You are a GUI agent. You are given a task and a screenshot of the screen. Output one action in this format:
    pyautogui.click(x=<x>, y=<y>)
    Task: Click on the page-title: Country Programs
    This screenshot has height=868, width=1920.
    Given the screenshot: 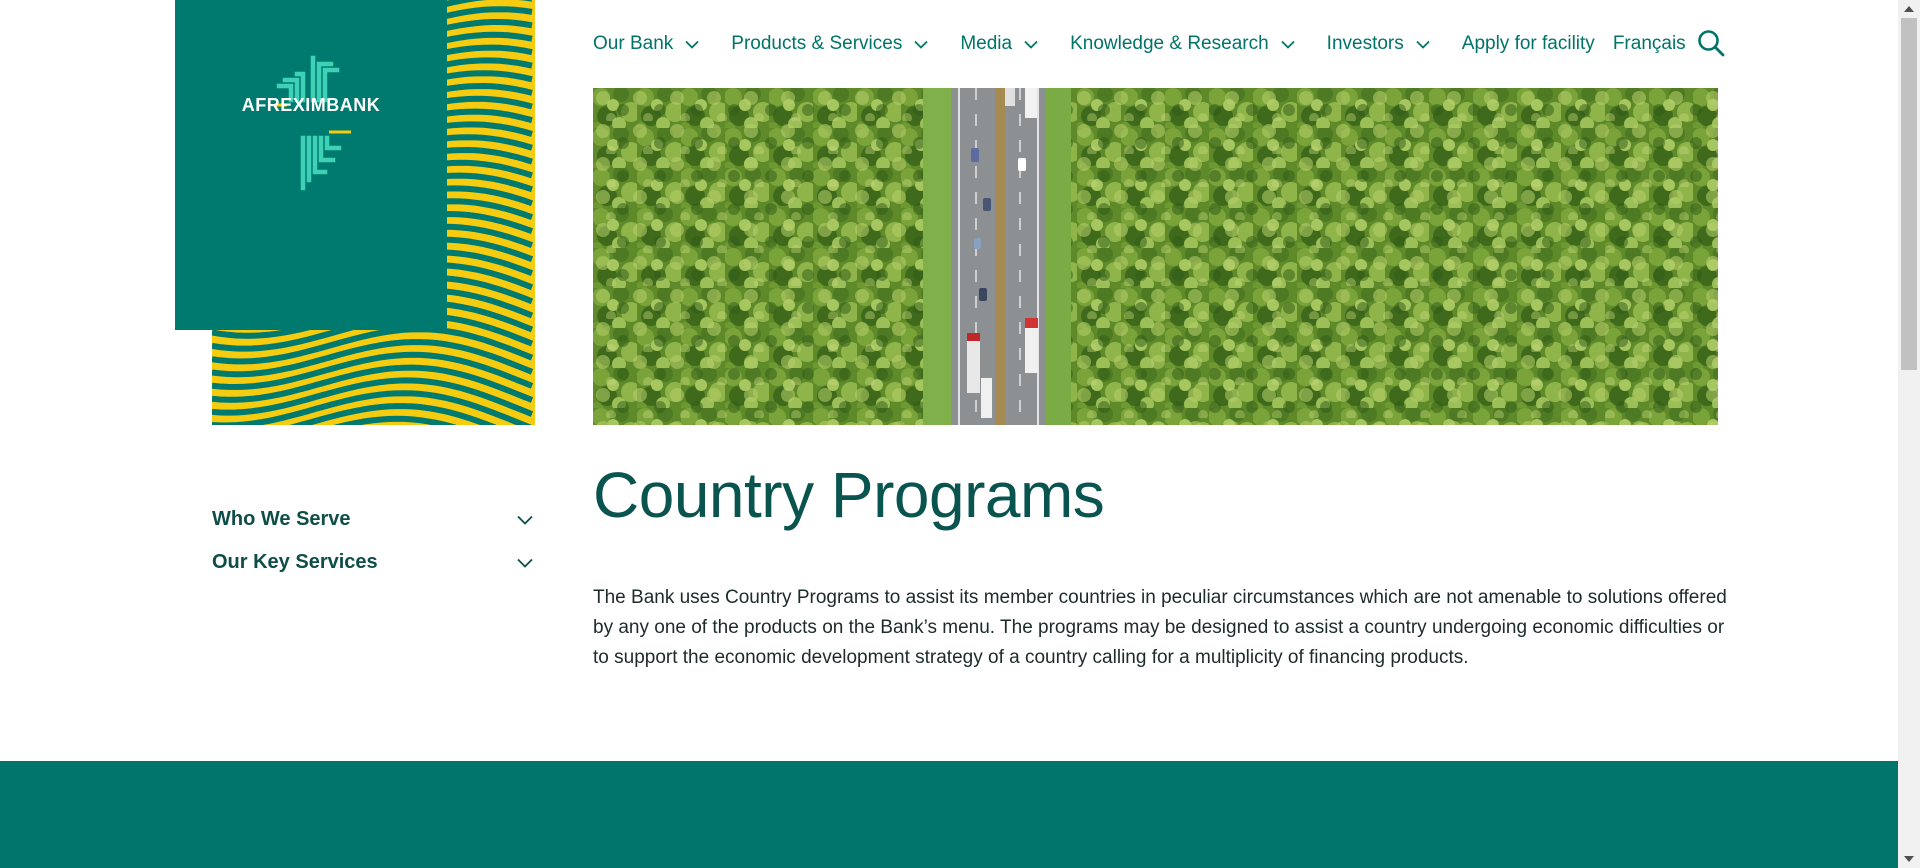 What is the action you would take?
    pyautogui.click(x=849, y=495)
    